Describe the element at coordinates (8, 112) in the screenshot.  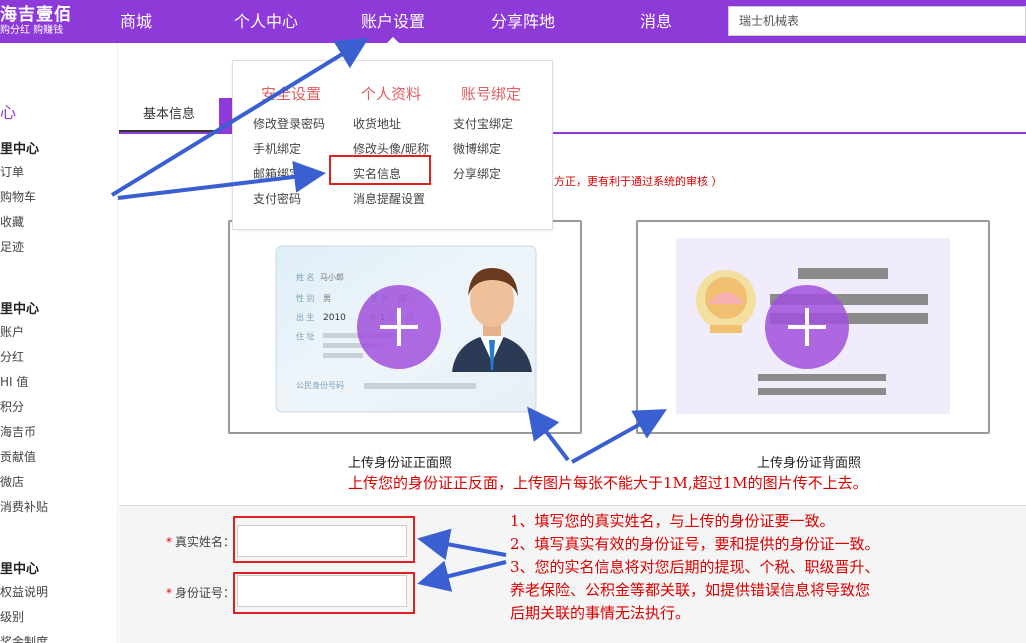
I see `sidebar-title: 心` at that location.